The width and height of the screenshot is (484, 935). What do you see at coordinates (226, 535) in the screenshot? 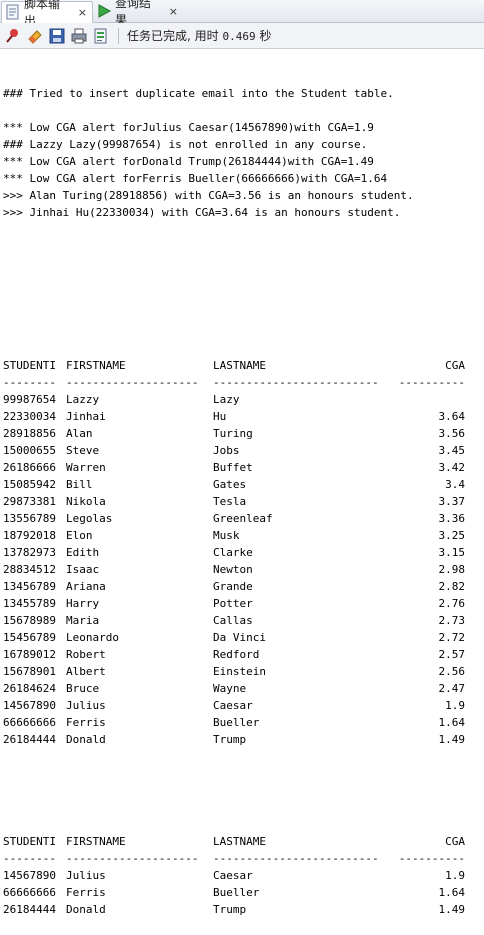
I see `cell-last-name: Musk` at bounding box center [226, 535].